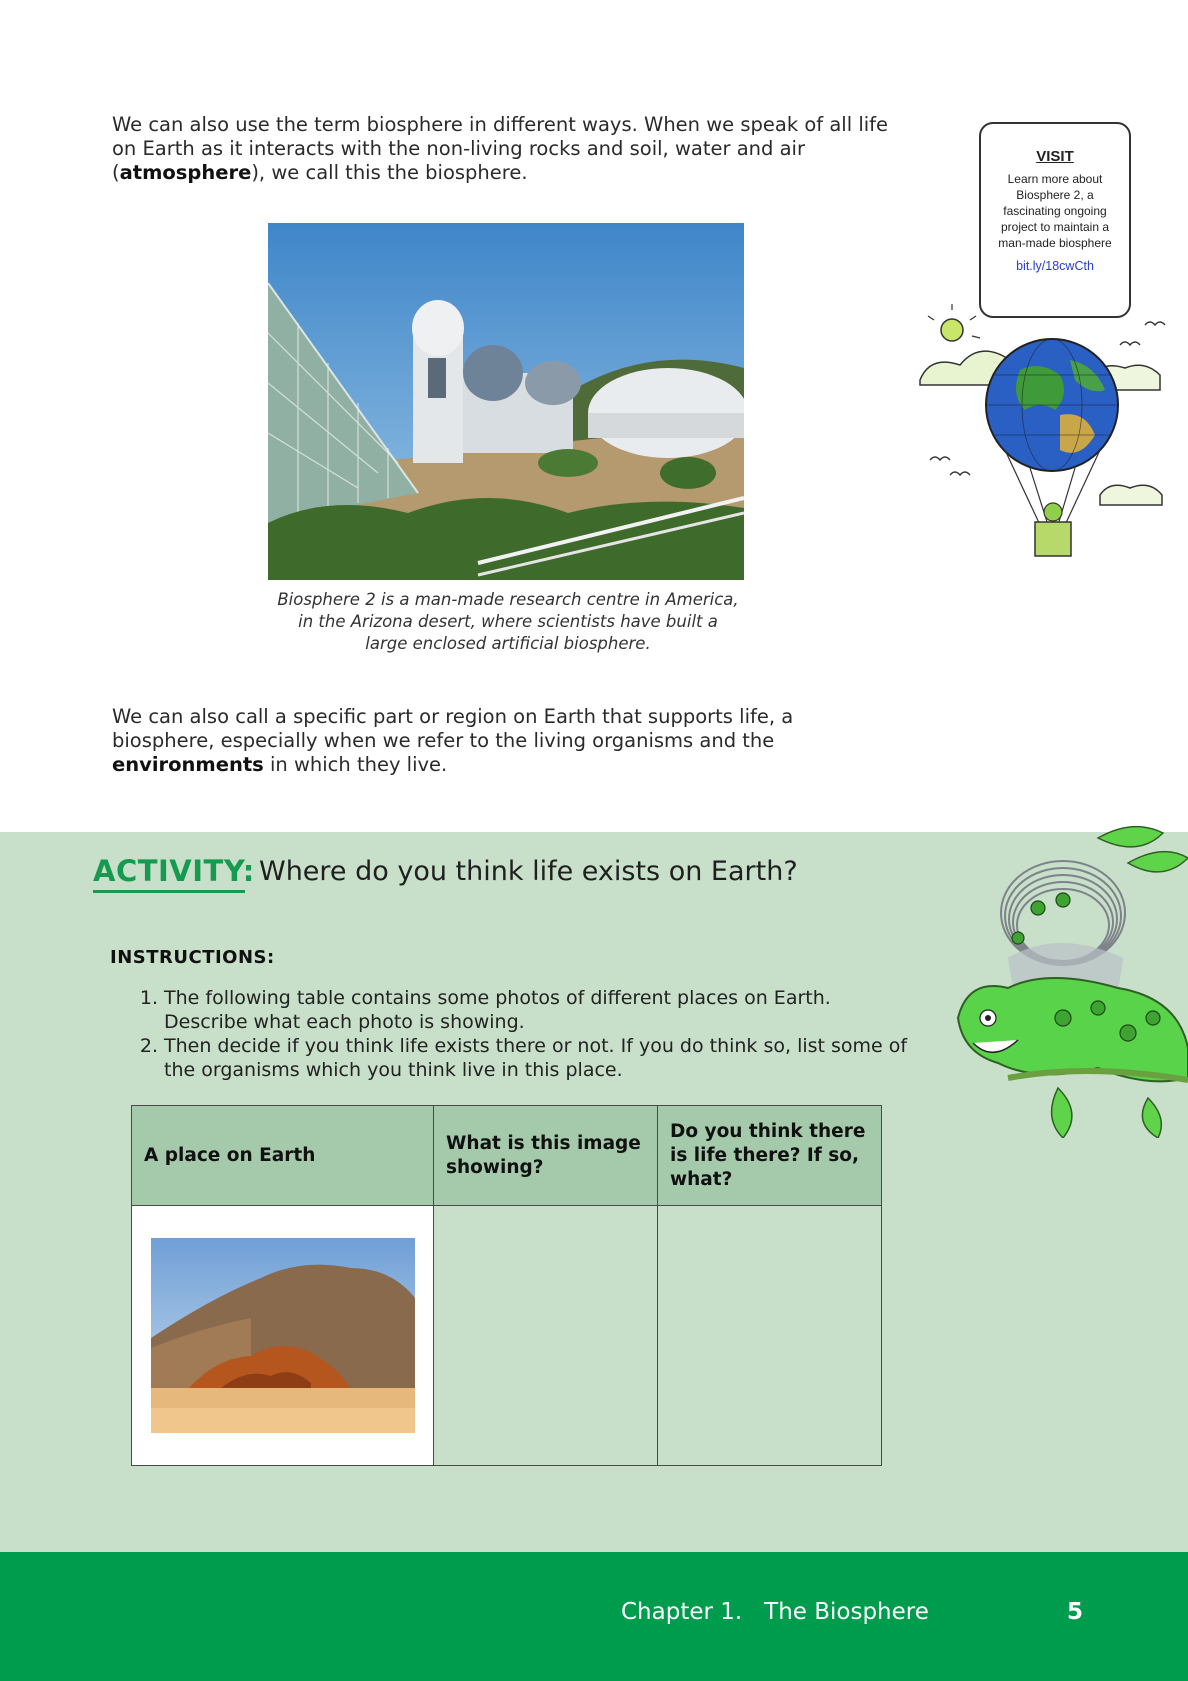  I want to click on header-place: A place on Earth, so click(282, 1155).